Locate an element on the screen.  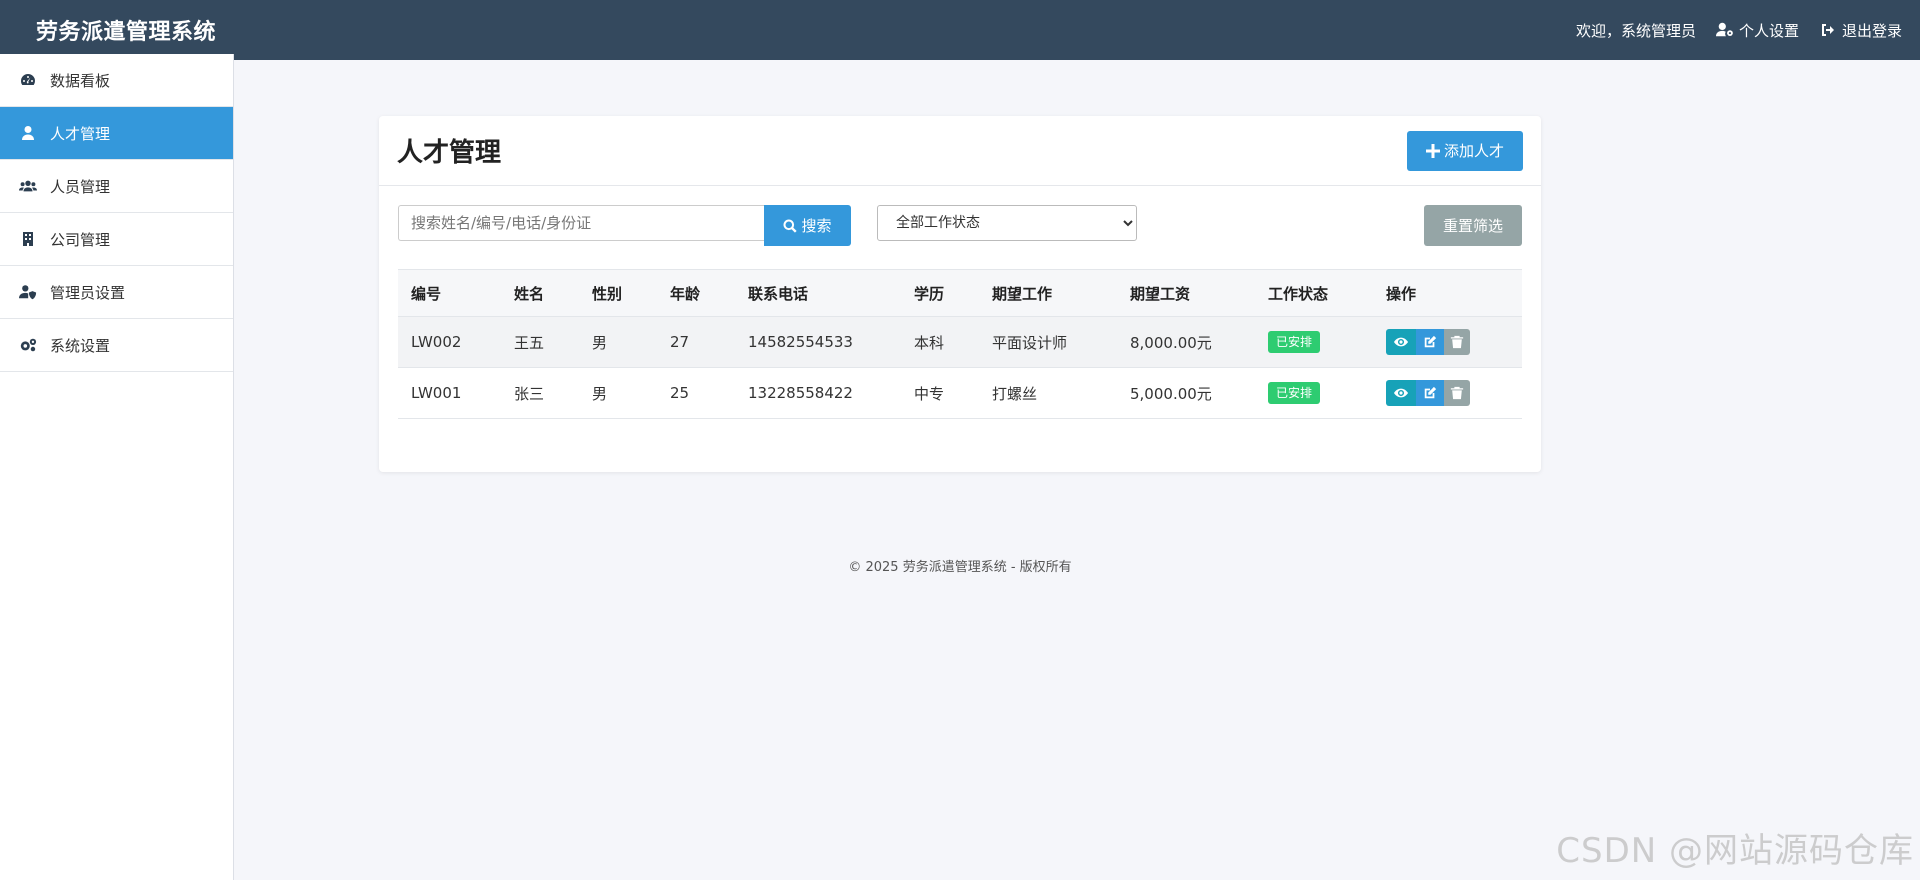
profile-settings-label: 个人设置 is located at coordinates (1768, 30).